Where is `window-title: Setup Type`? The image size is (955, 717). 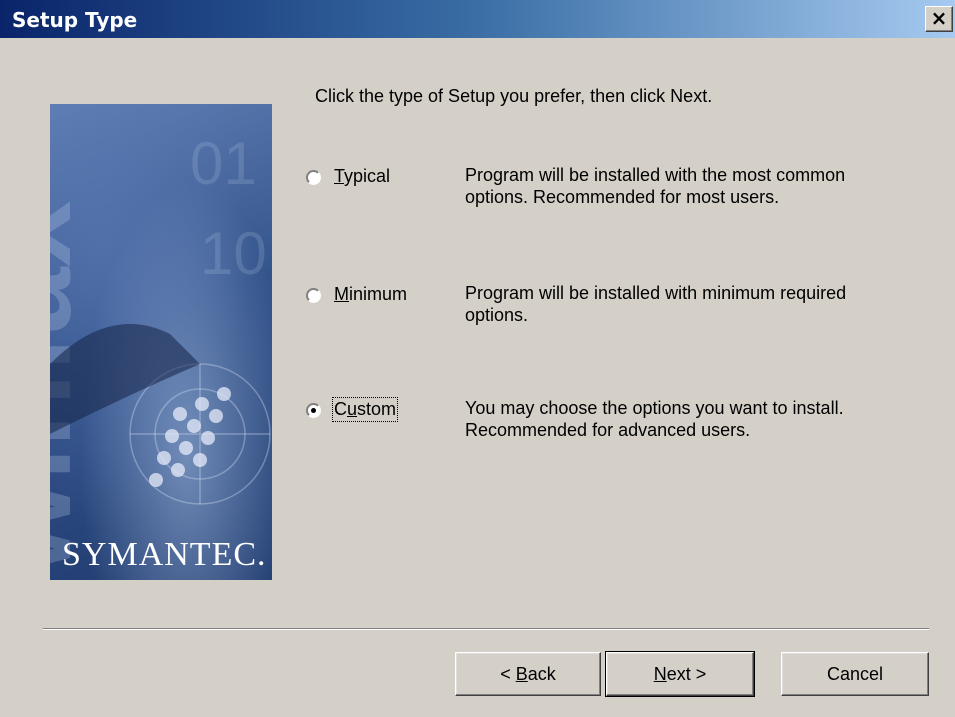
window-title: Setup Type is located at coordinates (75, 20).